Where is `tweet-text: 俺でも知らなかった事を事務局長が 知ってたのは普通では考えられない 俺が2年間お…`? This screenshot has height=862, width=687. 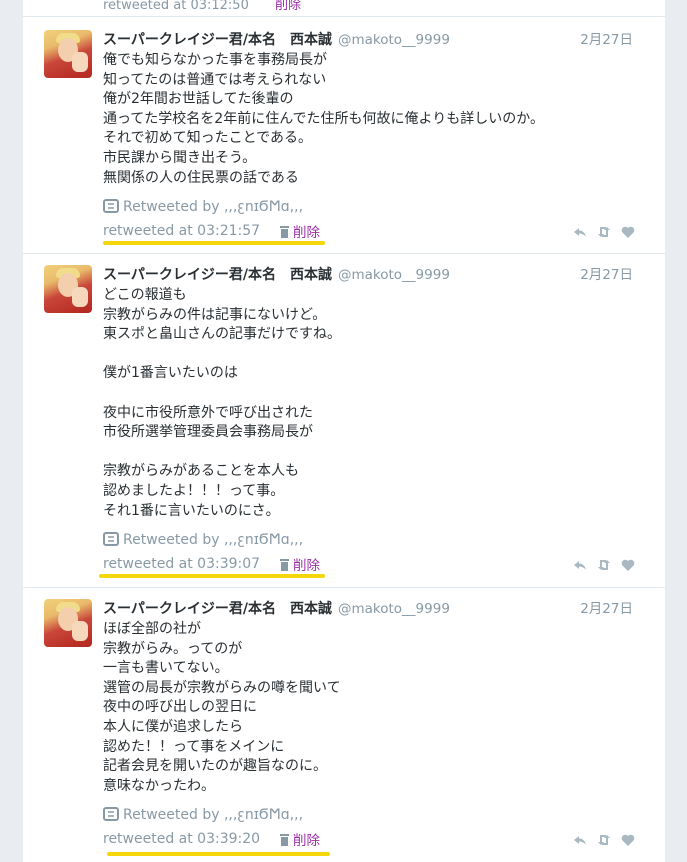
tweet-text: 俺でも知らなかった事を事務局長が 知ってたのは普通では考えられない 俺が2年間お… is located at coordinates (323, 119).